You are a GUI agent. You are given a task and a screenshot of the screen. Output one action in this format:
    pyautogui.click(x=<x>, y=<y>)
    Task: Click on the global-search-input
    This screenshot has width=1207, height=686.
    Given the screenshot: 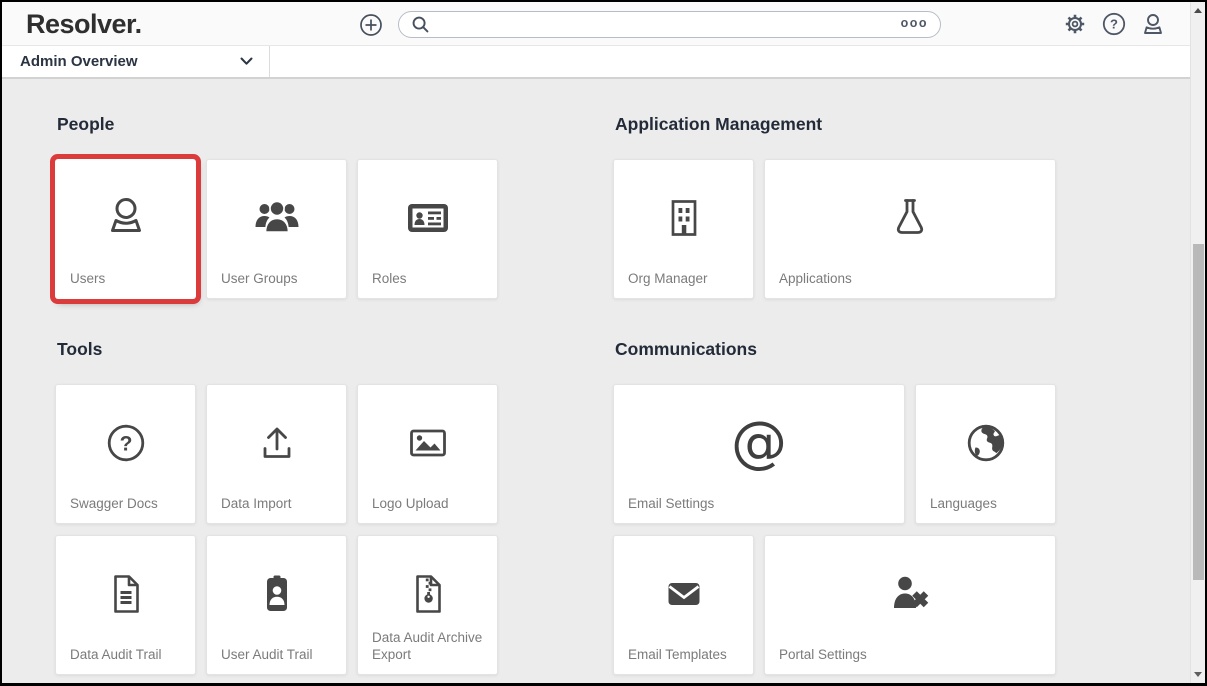 What is the action you would take?
    pyautogui.click(x=669, y=24)
    